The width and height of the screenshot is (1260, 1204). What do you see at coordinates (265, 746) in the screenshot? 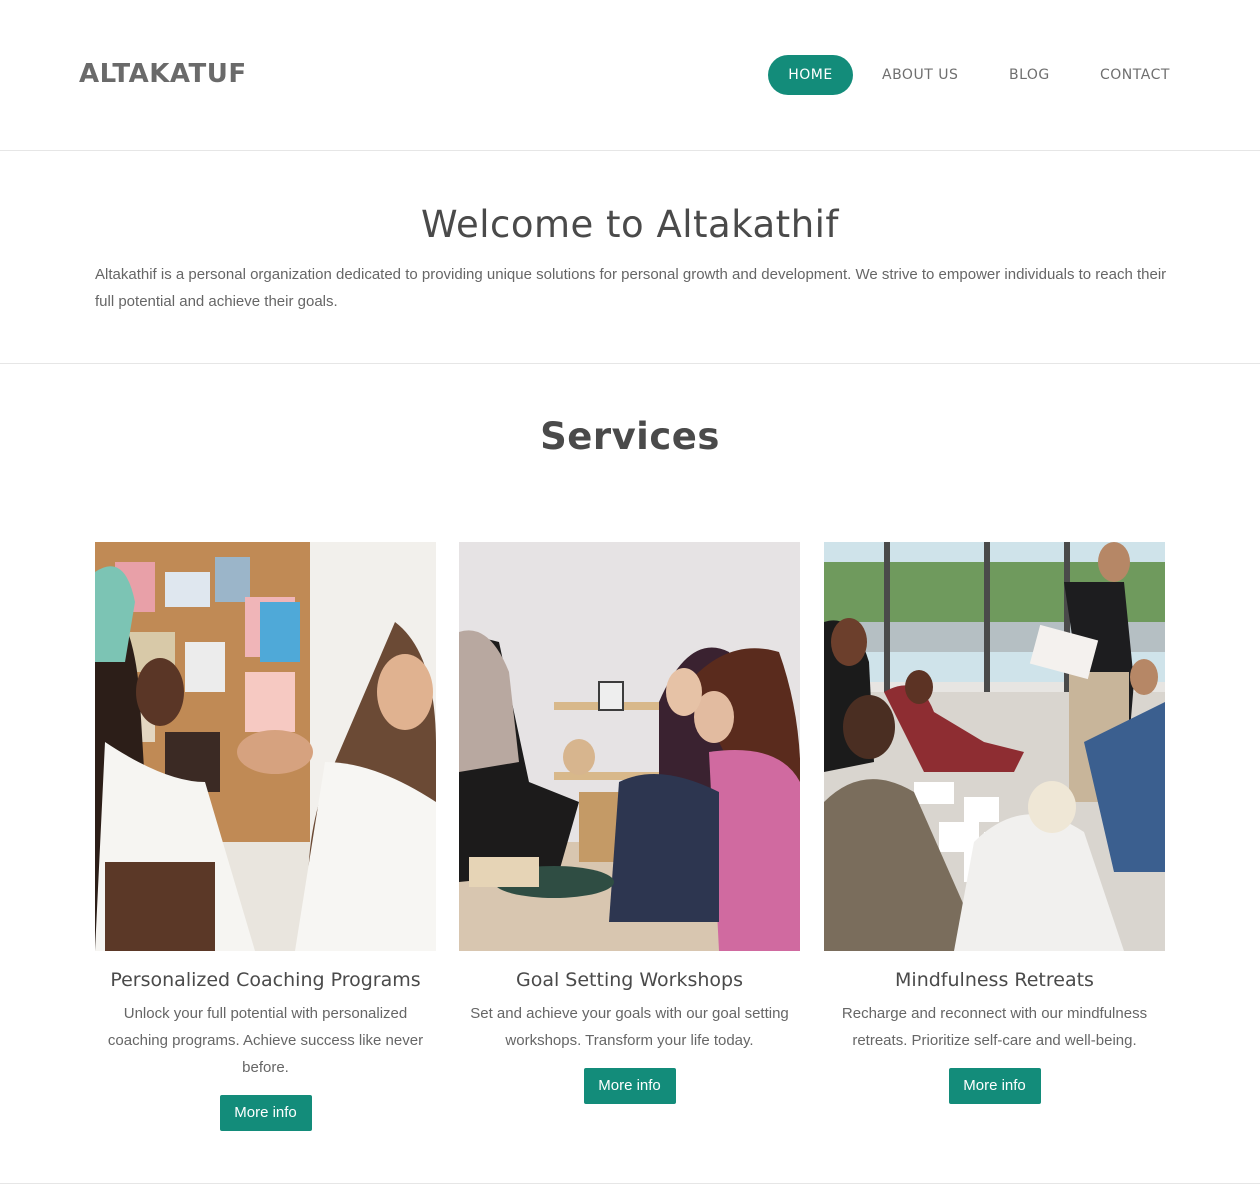
I see `coaching-photo` at bounding box center [265, 746].